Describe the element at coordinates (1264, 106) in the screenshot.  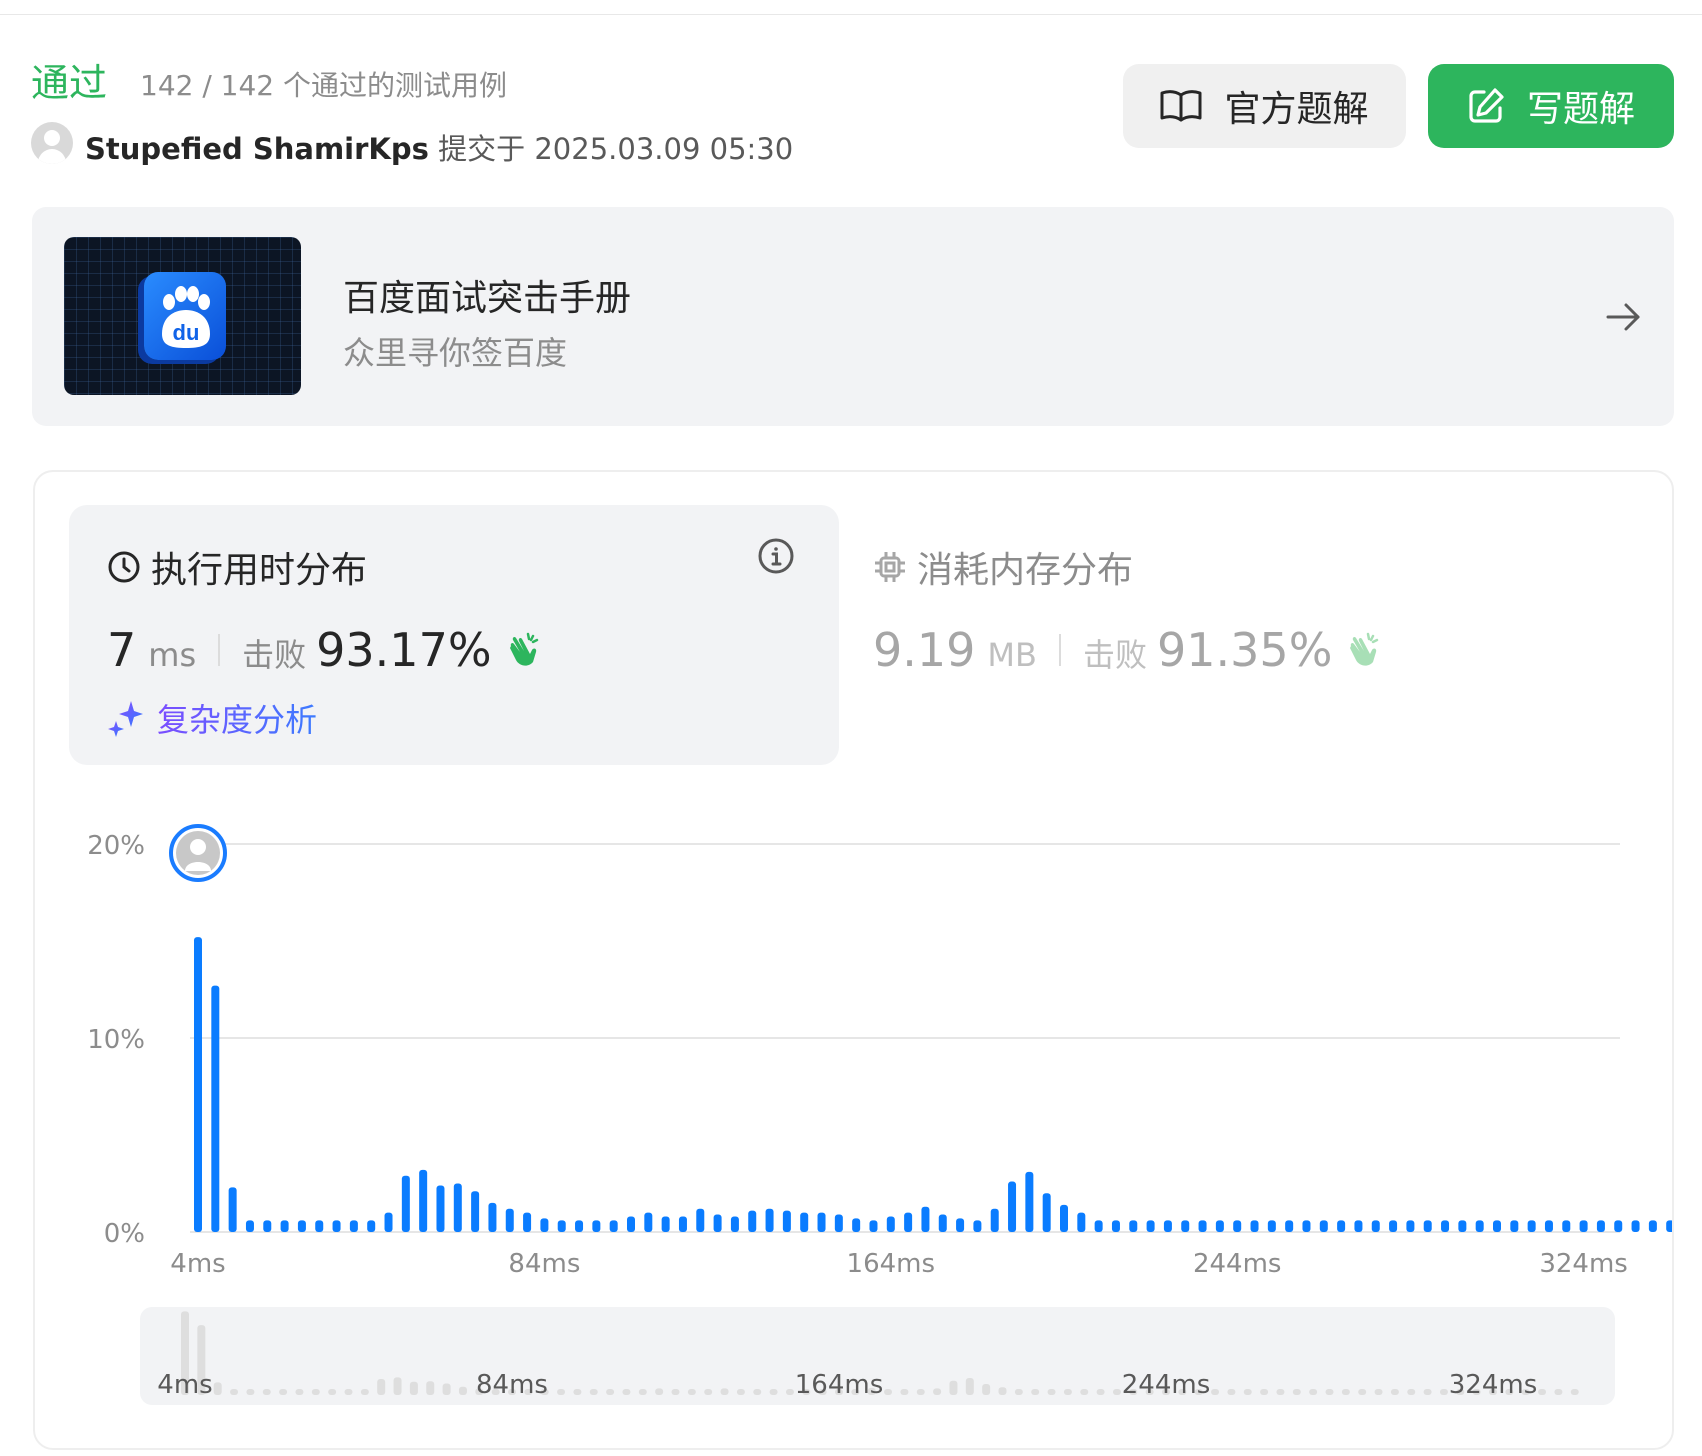
I see `official-solution-button: 官方题解` at that location.